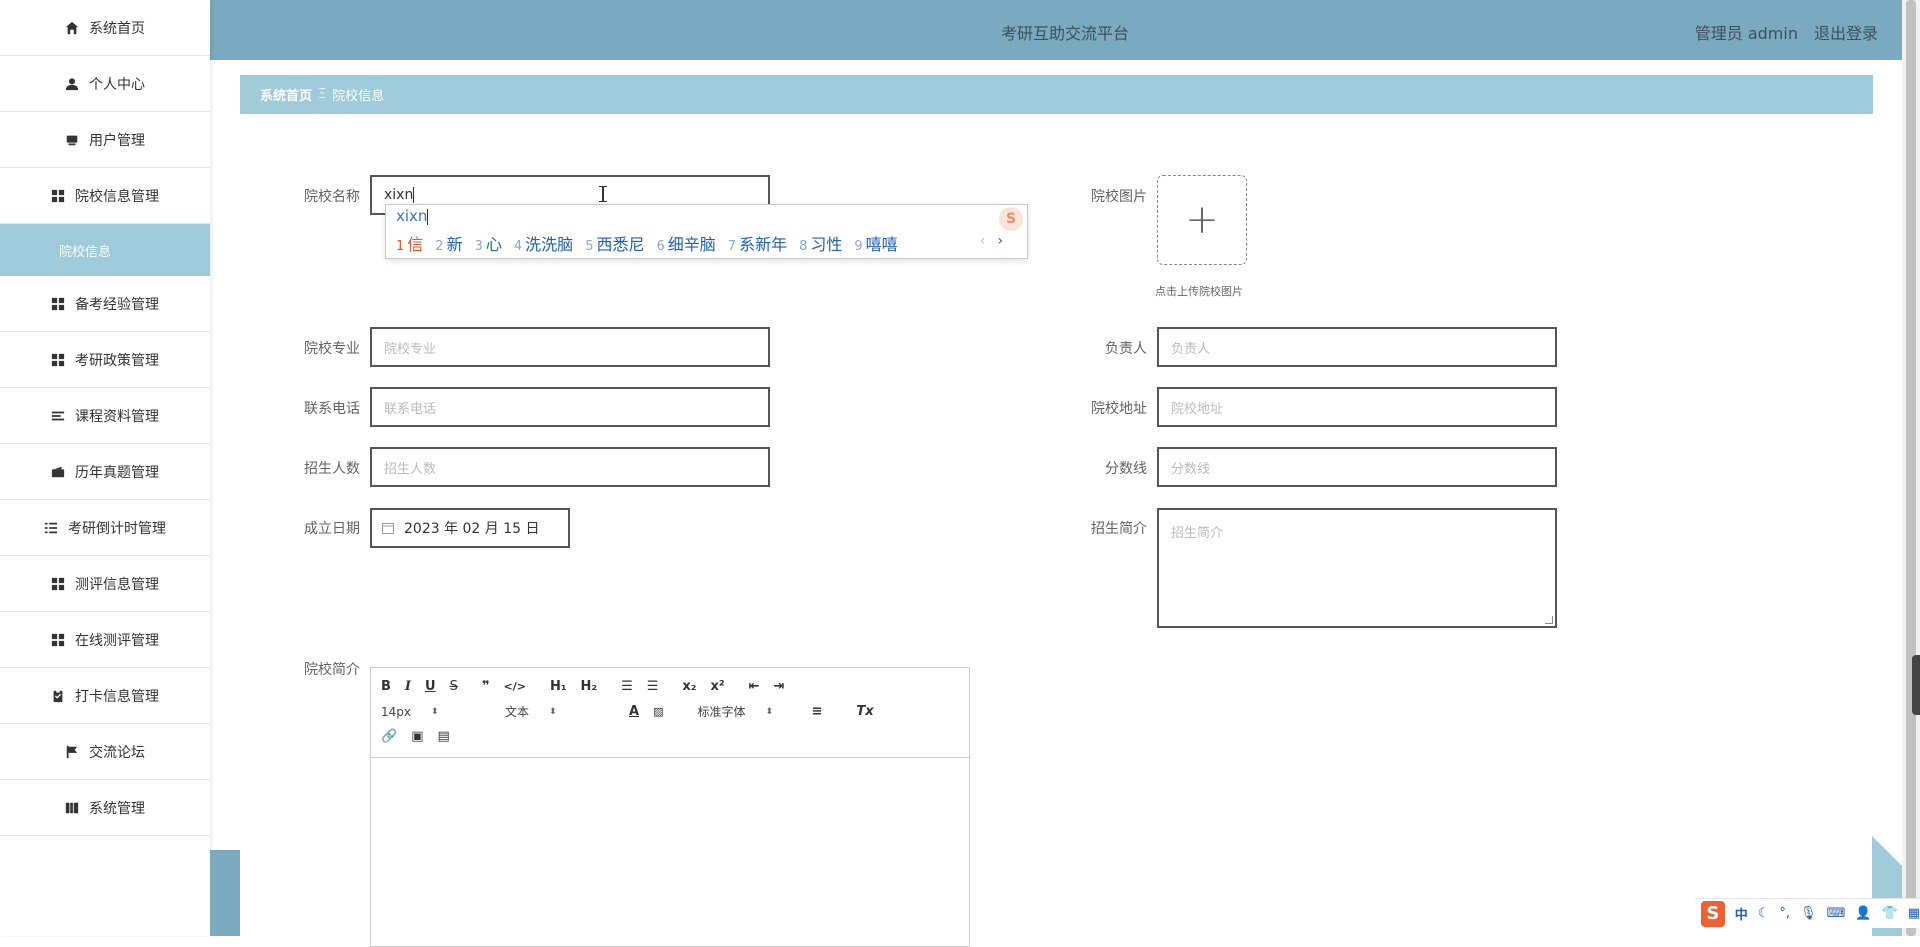  Describe the element at coordinates (409, 243) in the screenshot. I see `ime-candidate: 1信` at that location.